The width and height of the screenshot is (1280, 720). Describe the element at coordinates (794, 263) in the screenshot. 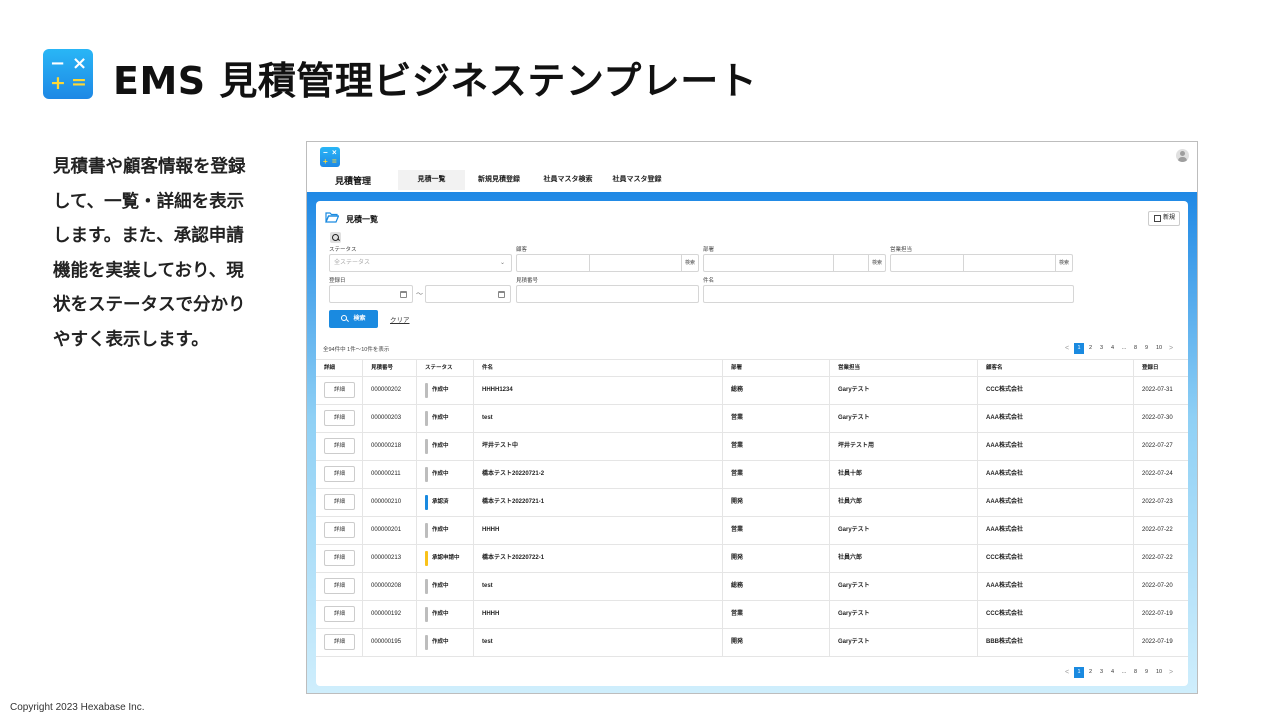

I see `department-field: 検索` at that location.